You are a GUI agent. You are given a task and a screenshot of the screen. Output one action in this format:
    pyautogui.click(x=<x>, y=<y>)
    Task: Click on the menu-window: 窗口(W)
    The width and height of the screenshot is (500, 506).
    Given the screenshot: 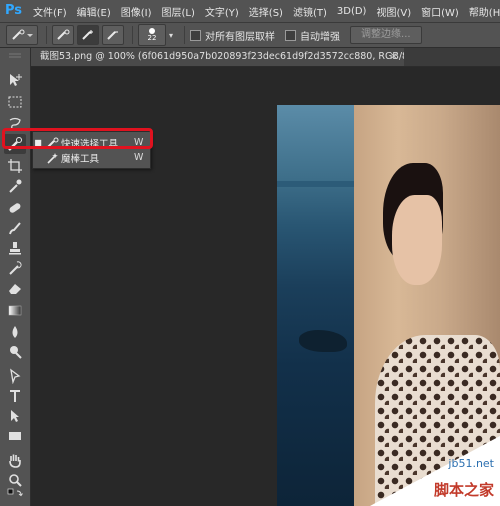 What is the action you would take?
    pyautogui.click(x=440, y=11)
    